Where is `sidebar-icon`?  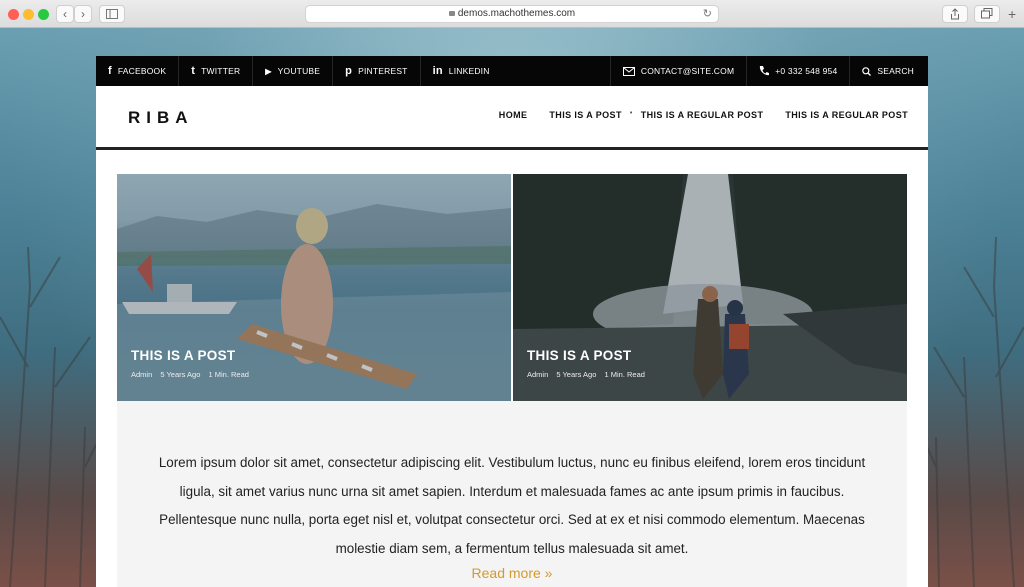 sidebar-icon is located at coordinates (112, 14).